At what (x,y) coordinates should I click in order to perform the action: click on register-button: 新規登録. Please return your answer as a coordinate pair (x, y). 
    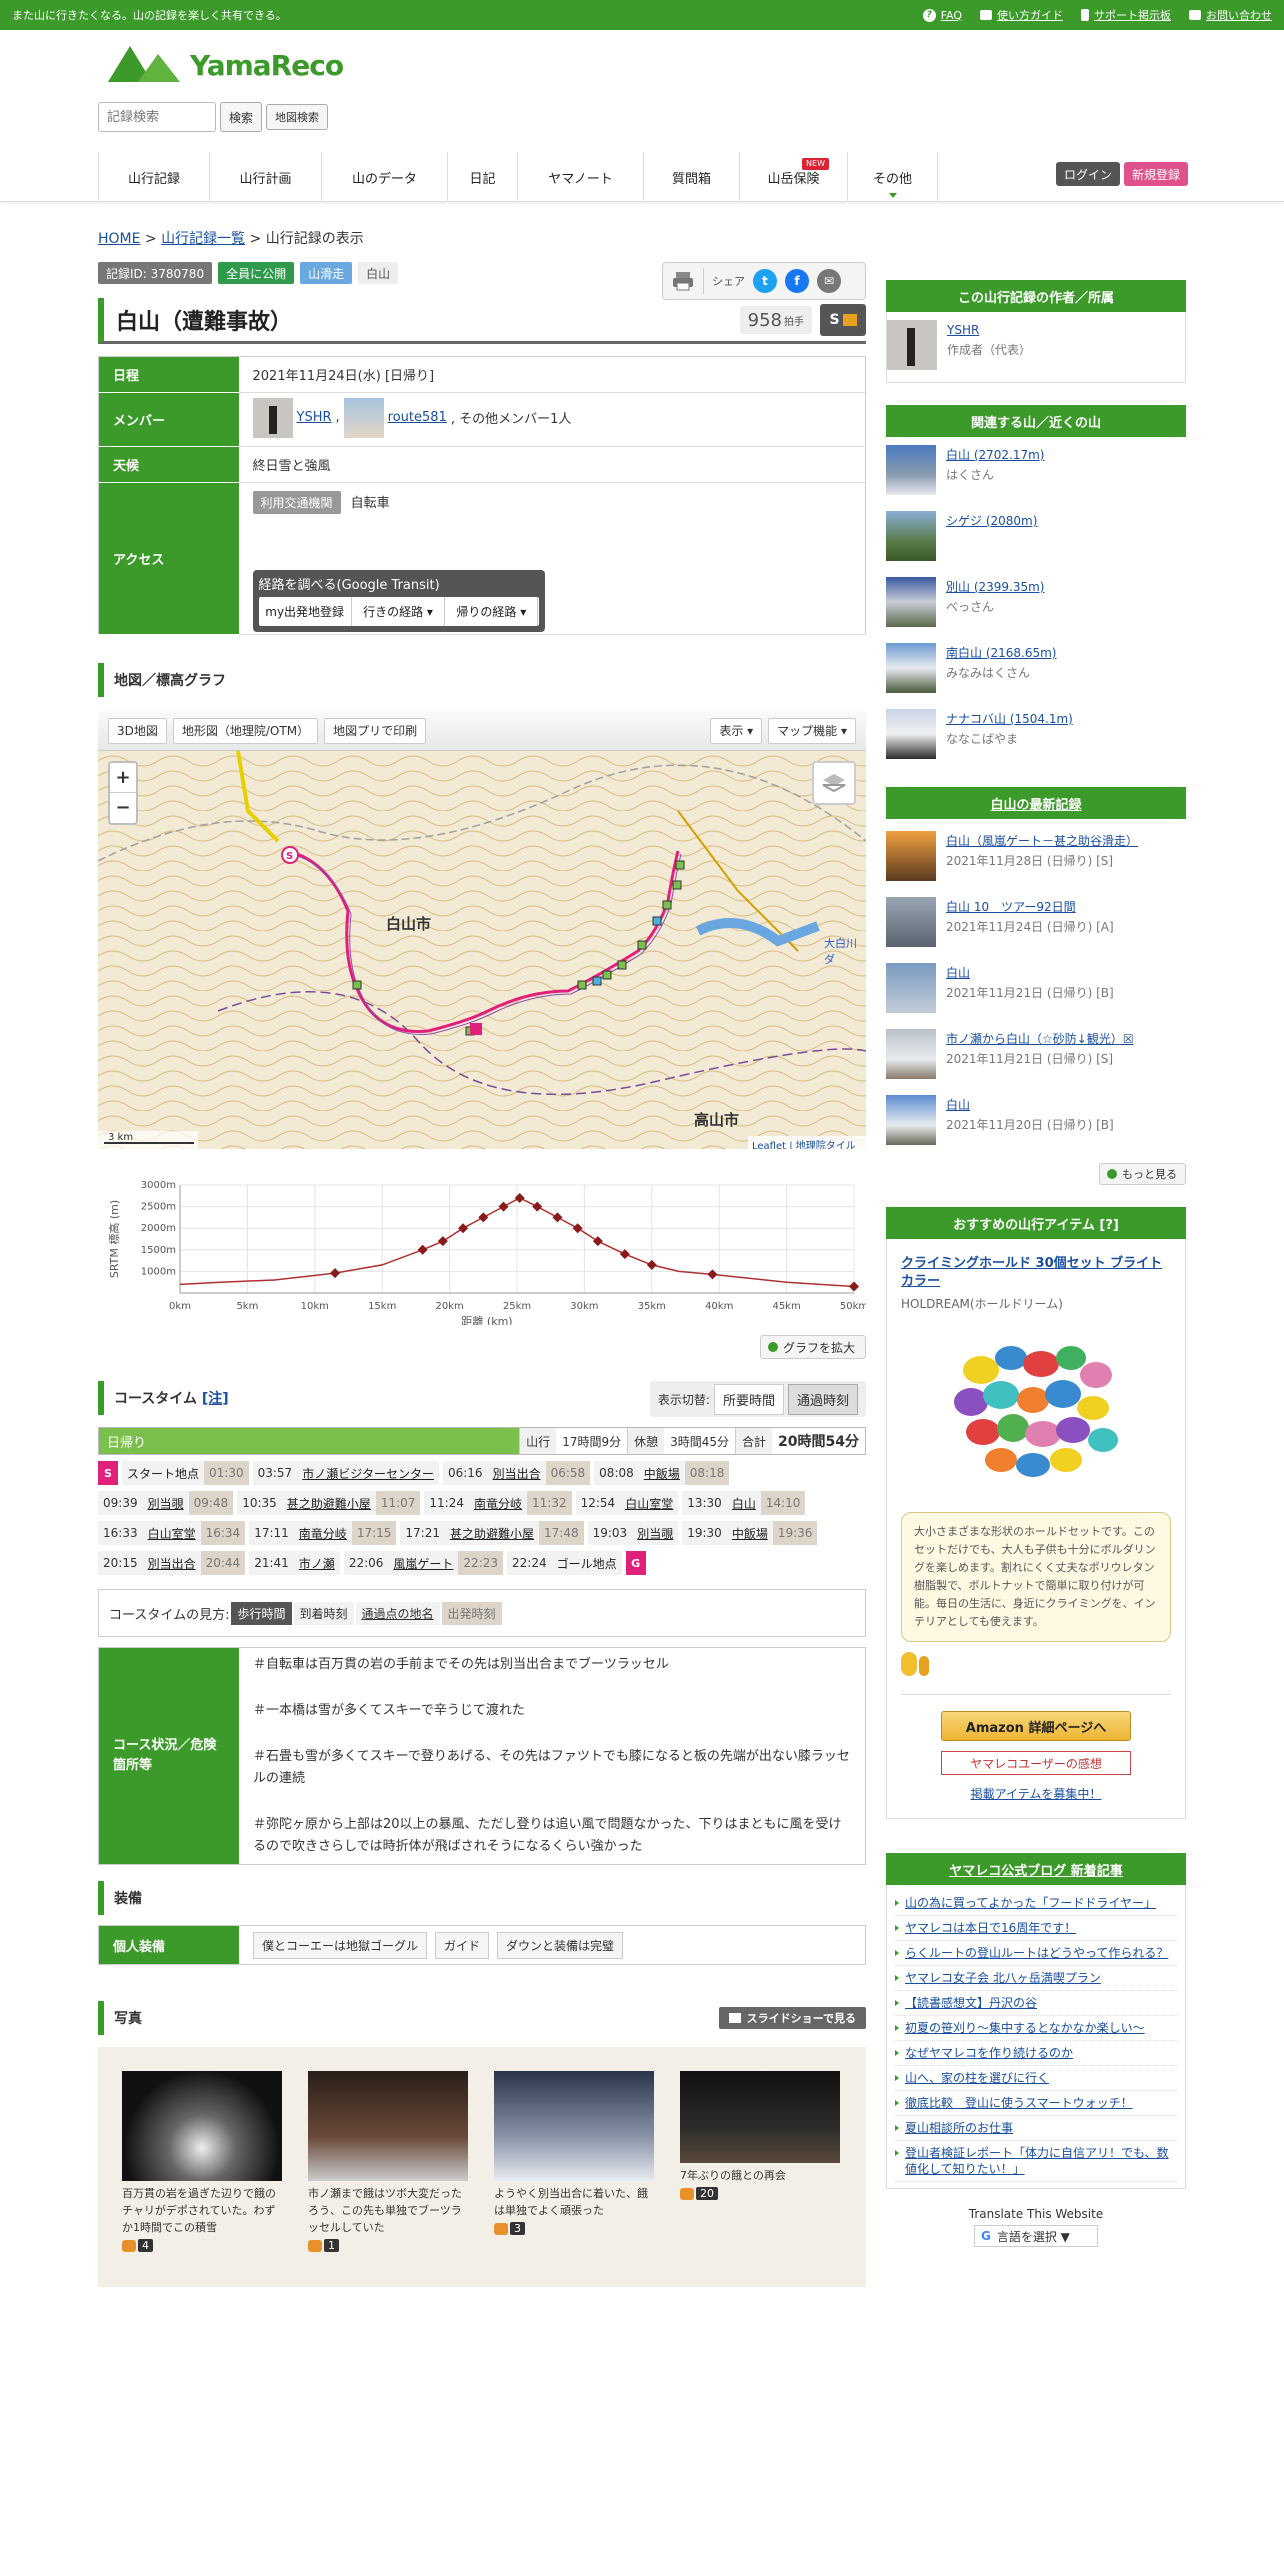
    Looking at the image, I should click on (1156, 174).